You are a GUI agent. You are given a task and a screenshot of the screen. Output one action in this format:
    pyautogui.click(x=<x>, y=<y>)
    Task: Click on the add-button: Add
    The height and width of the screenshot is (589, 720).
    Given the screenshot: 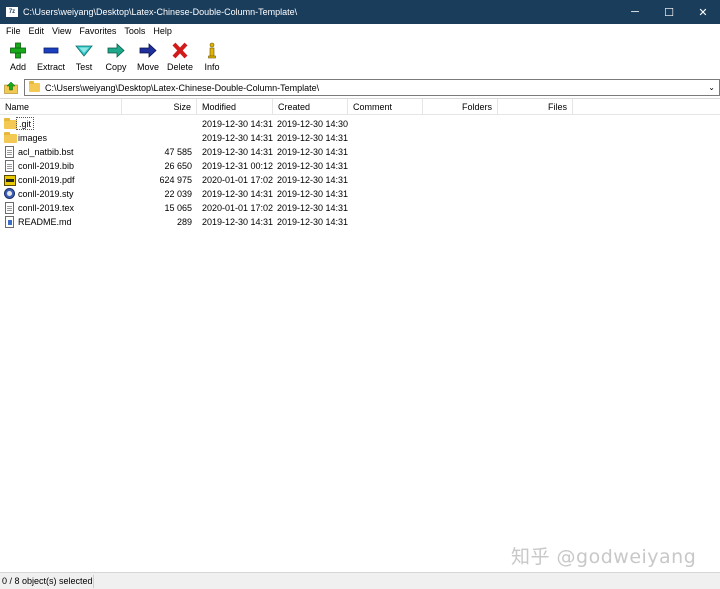 What is the action you would take?
    pyautogui.click(x=18, y=57)
    